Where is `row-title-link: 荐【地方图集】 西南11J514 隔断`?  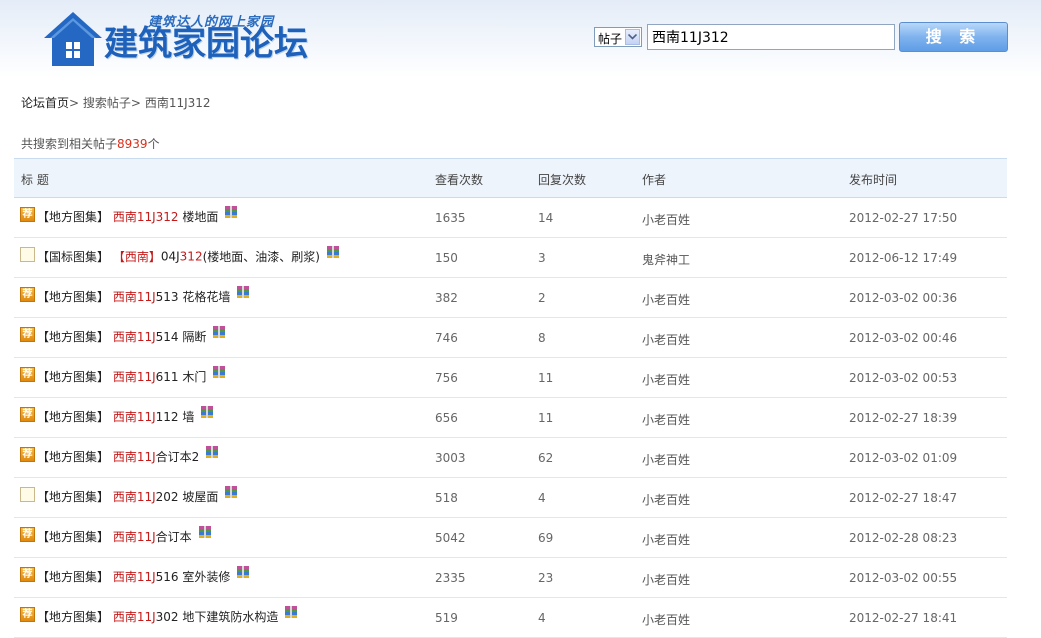
row-title-link: 荐【地方图集】 西南11J514 隔断 is located at coordinates (123, 336).